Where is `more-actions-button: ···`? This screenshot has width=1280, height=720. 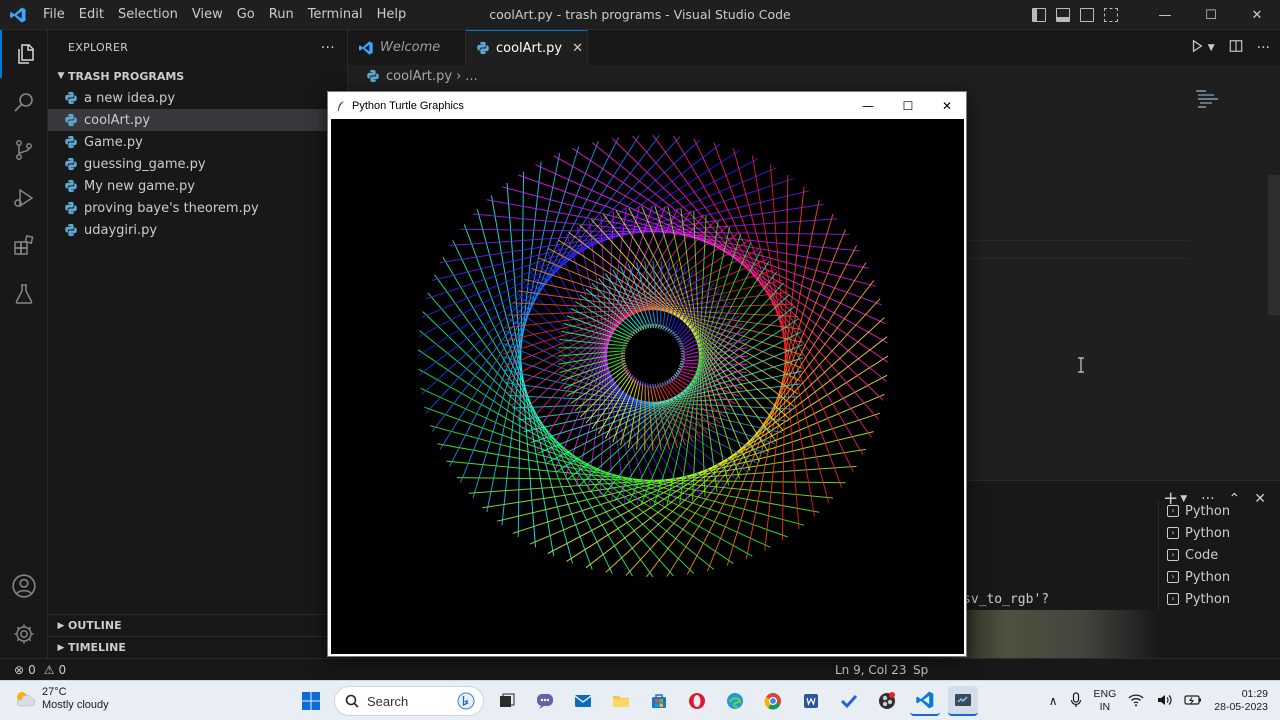 more-actions-button: ··· is located at coordinates (328, 48).